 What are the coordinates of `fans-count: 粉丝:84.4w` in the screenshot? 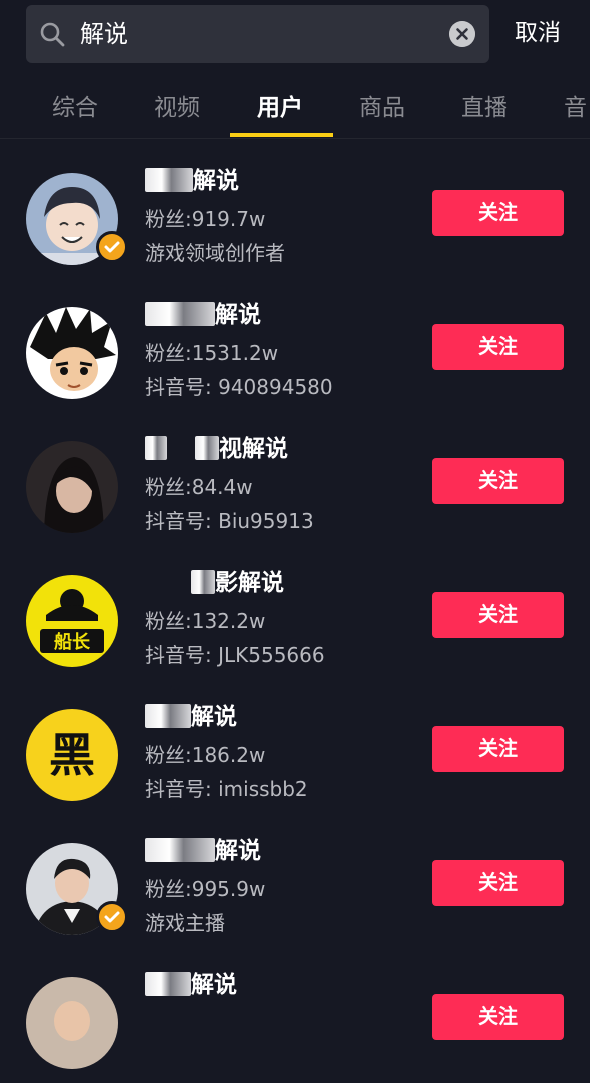 It's located at (199, 487).